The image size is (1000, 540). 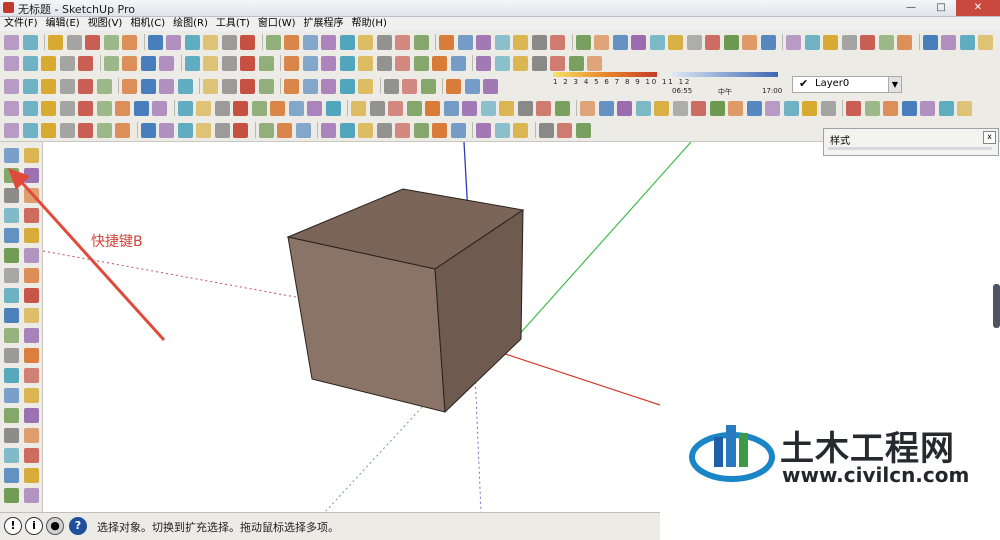 What do you see at coordinates (978, 8) in the screenshot?
I see `close-button: ✕` at bounding box center [978, 8].